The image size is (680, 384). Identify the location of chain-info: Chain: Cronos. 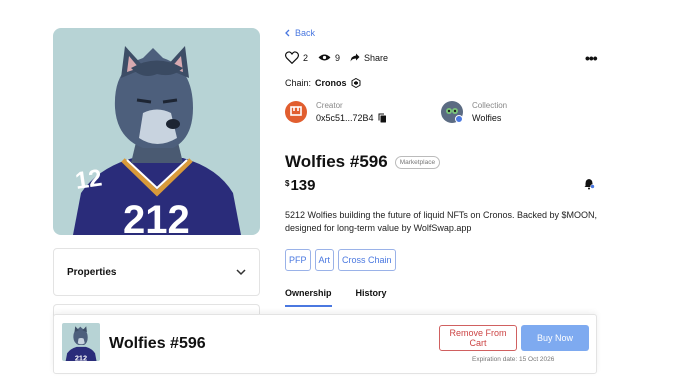
(323, 83).